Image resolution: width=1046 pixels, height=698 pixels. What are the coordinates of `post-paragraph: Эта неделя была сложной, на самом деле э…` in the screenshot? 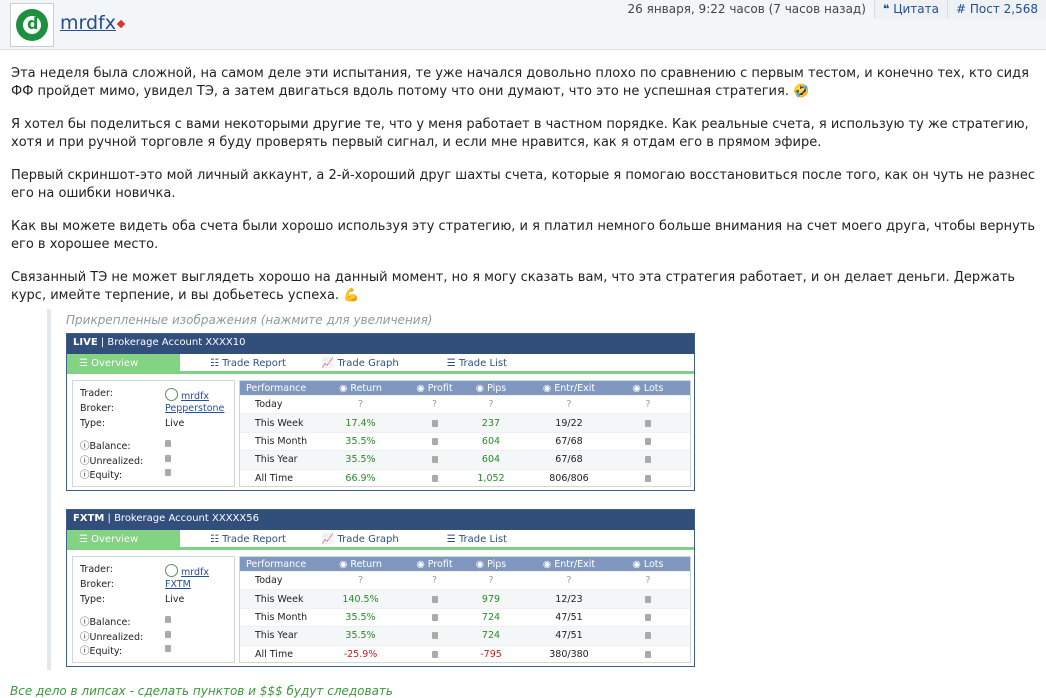 It's located at (520, 82).